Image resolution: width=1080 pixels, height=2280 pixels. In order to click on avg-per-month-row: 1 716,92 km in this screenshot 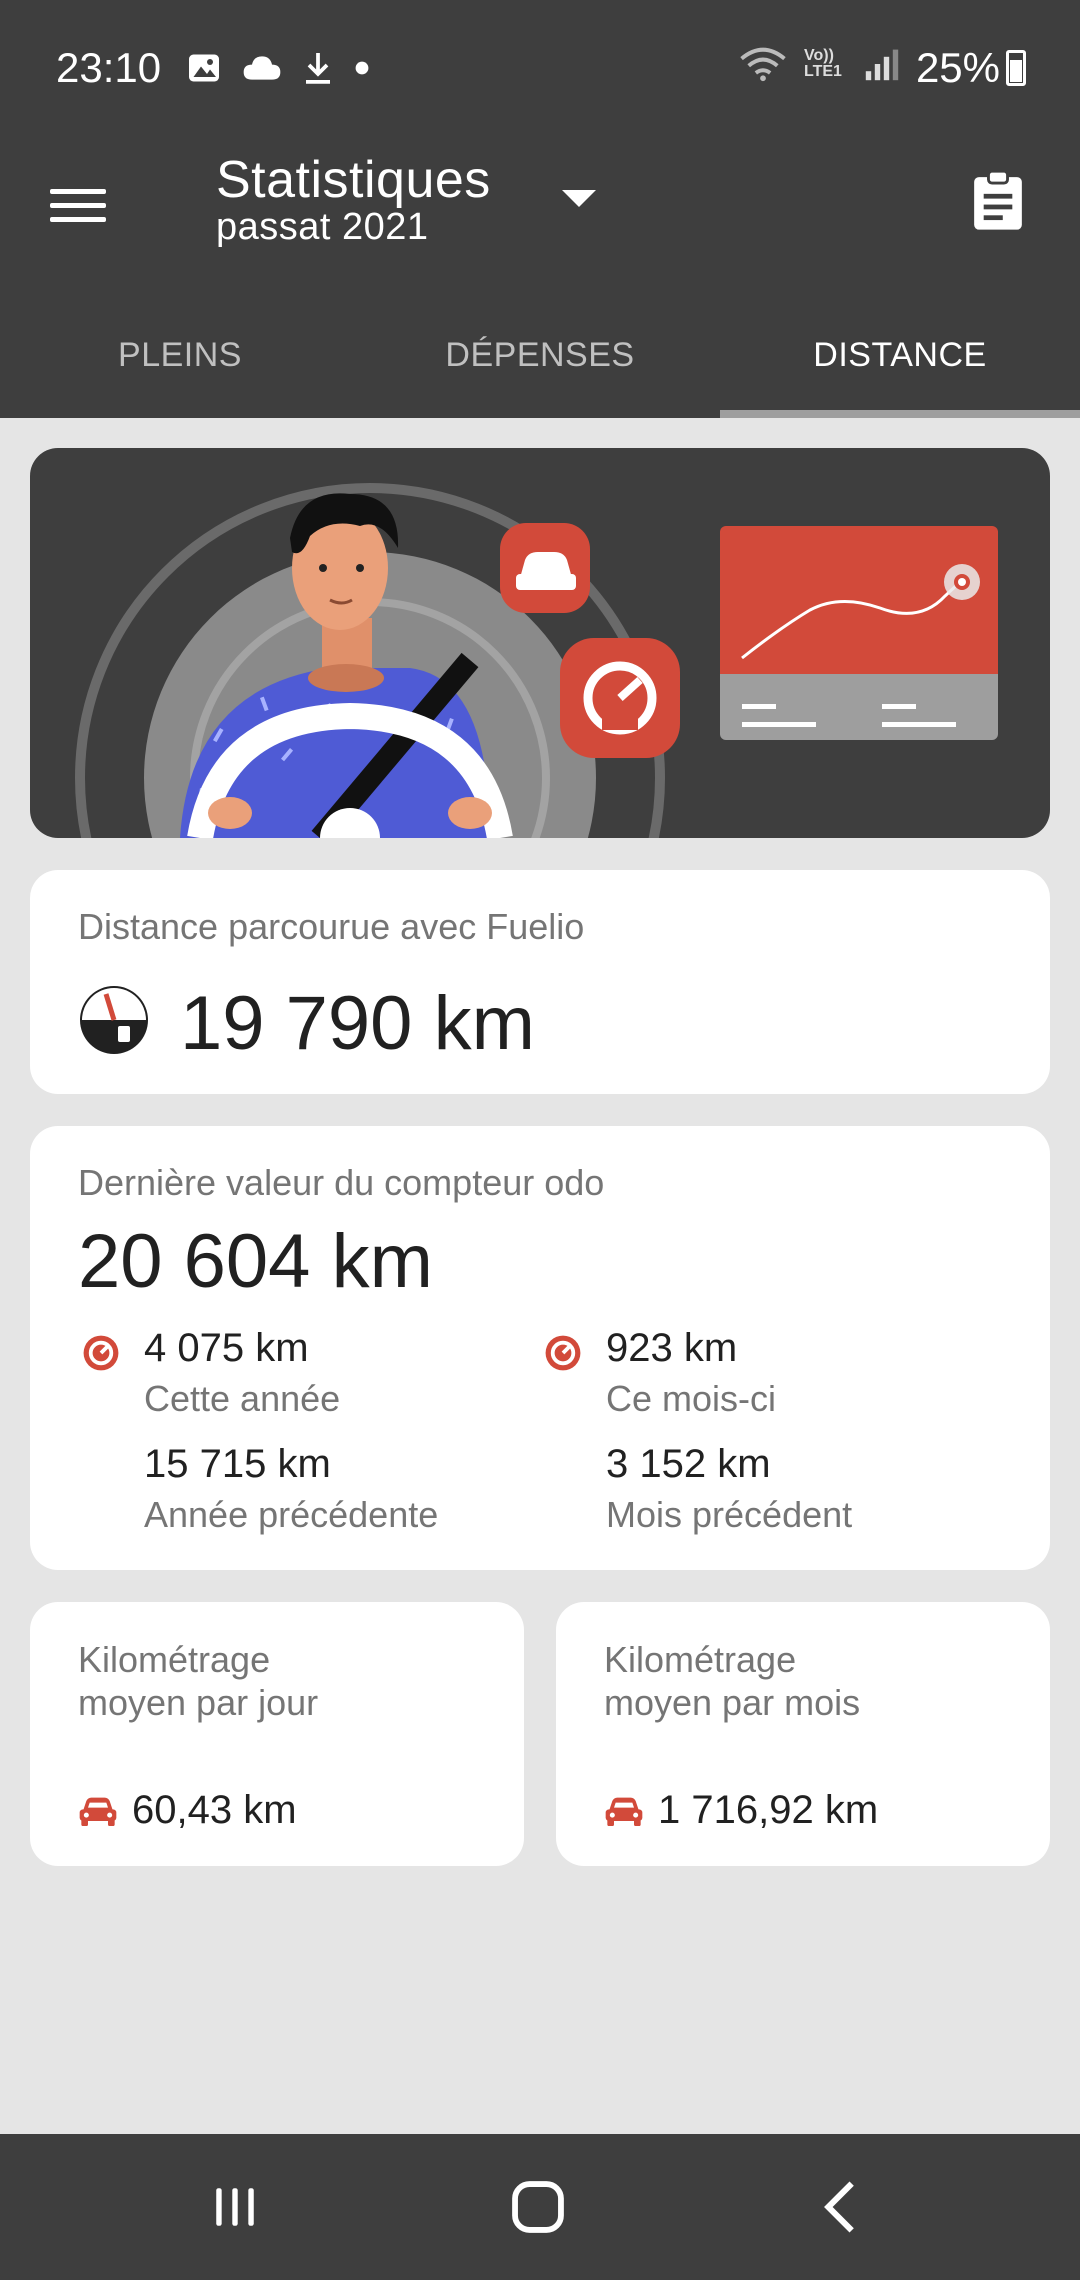, I will do `click(741, 1810)`.